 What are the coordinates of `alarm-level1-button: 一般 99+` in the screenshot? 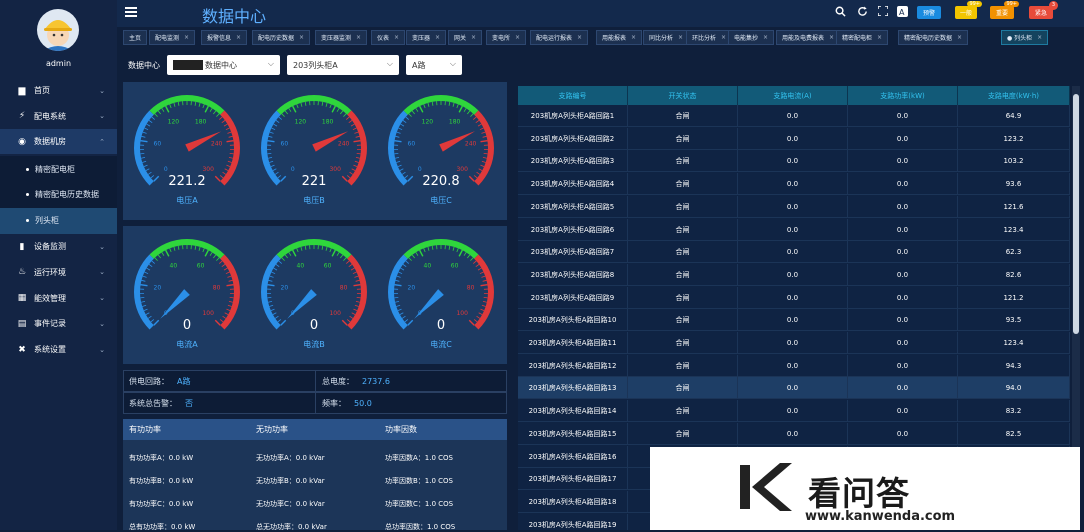 It's located at (966, 12).